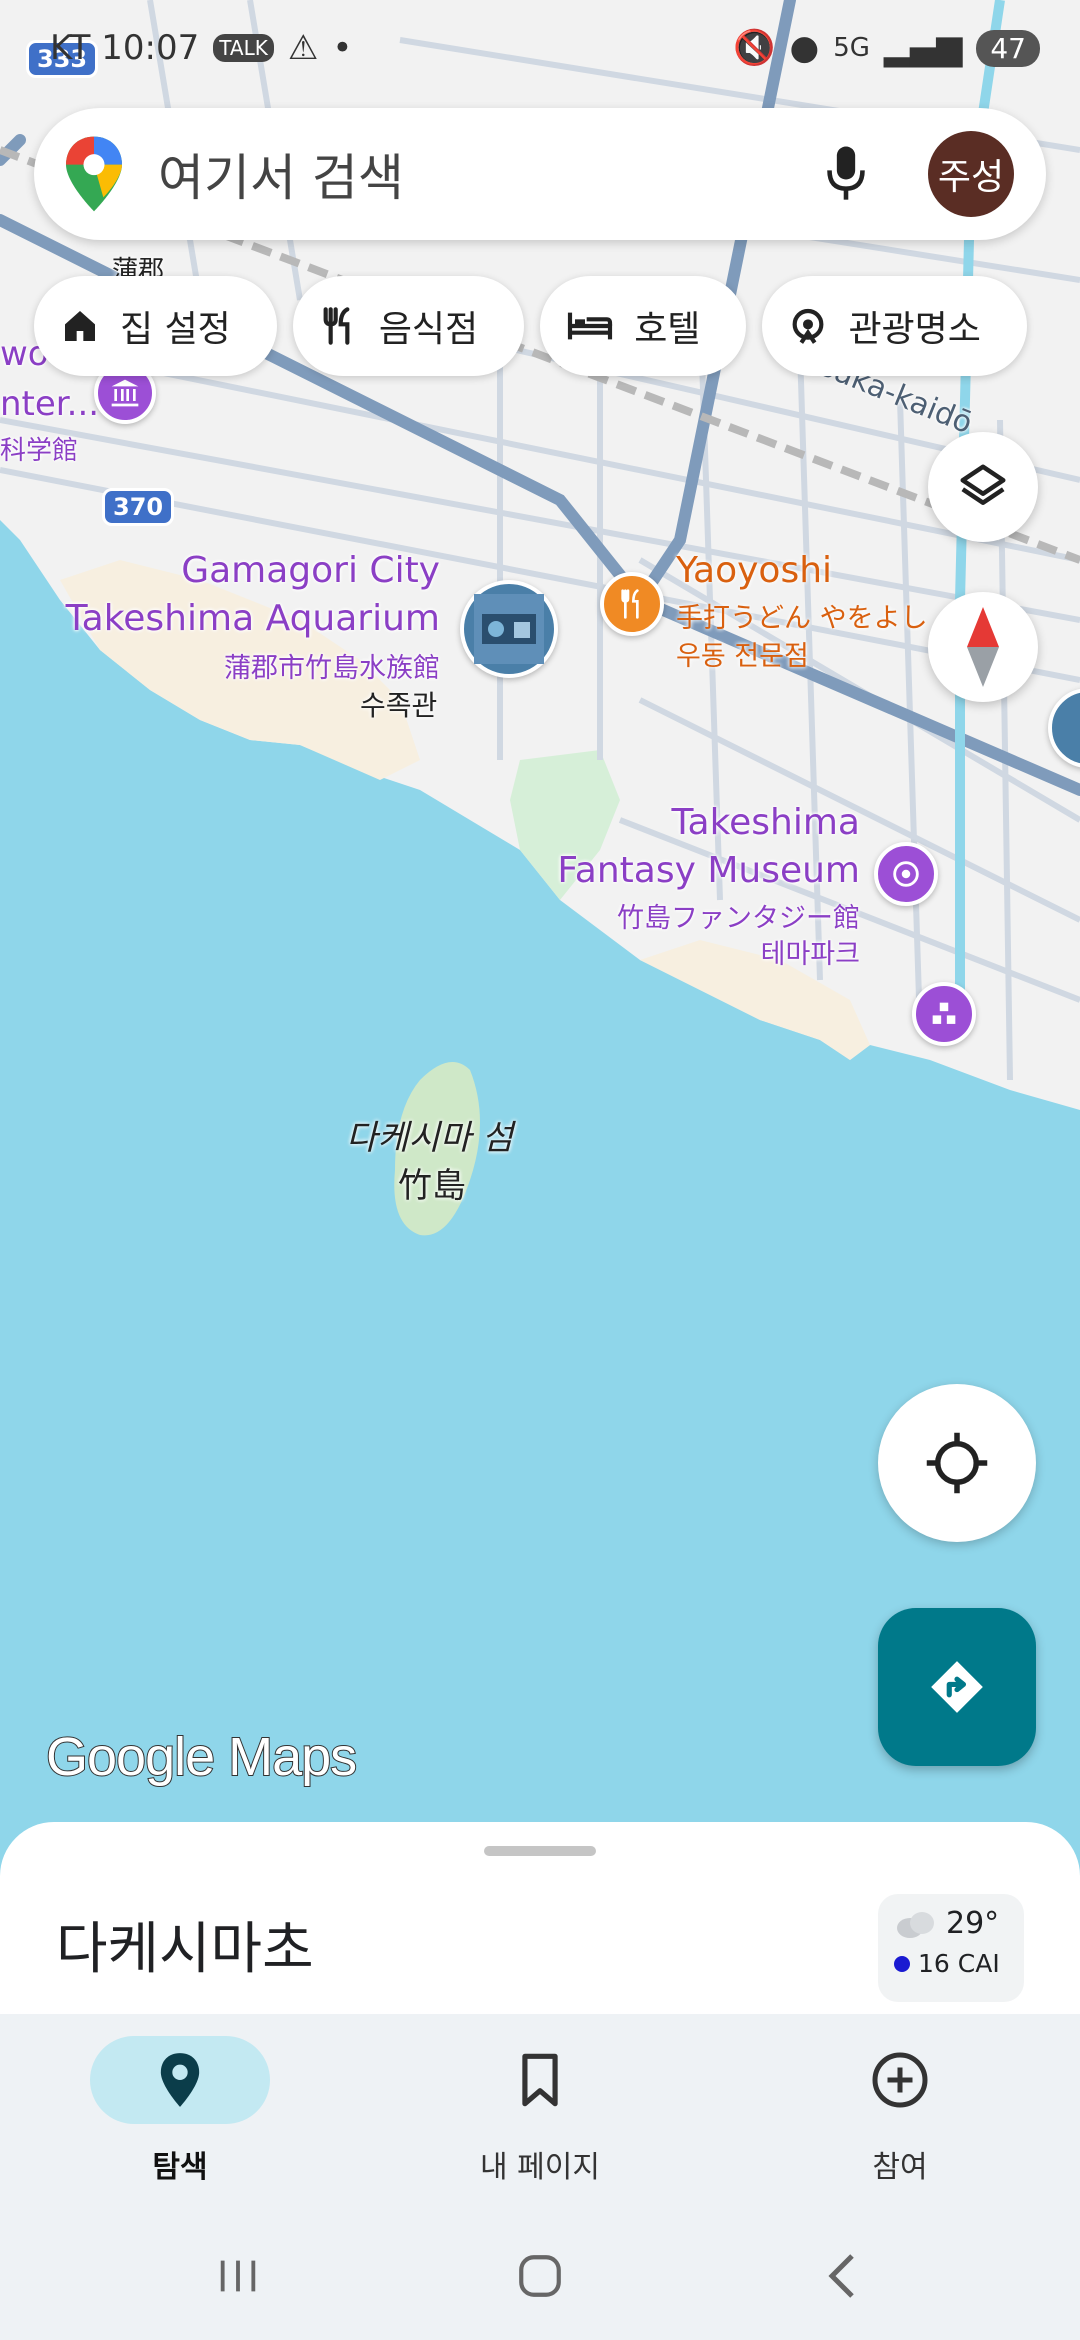  What do you see at coordinates (175, 329) in the screenshot?
I see `chip-home-label: 집 설정` at bounding box center [175, 329].